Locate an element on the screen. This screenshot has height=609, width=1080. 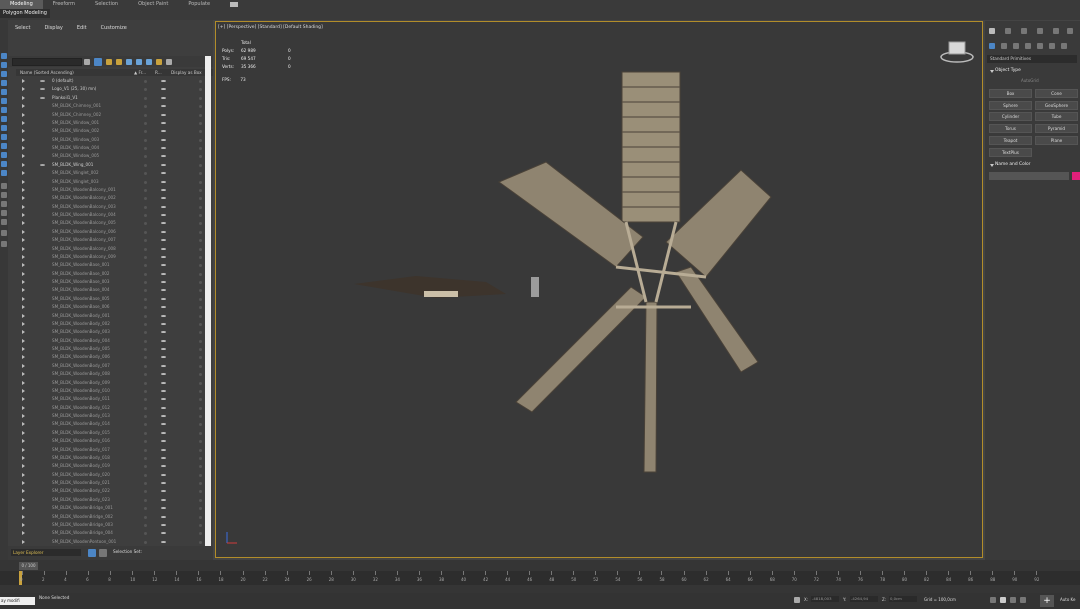
filter-invert-icon is located at coordinates (4, 213).